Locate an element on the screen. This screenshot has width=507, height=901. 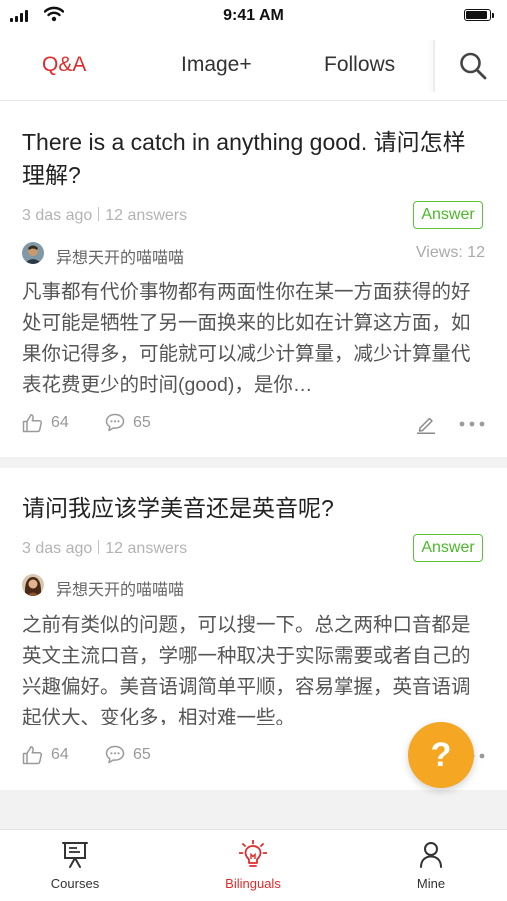
nav-courses: Courses is located at coordinates (75, 865).